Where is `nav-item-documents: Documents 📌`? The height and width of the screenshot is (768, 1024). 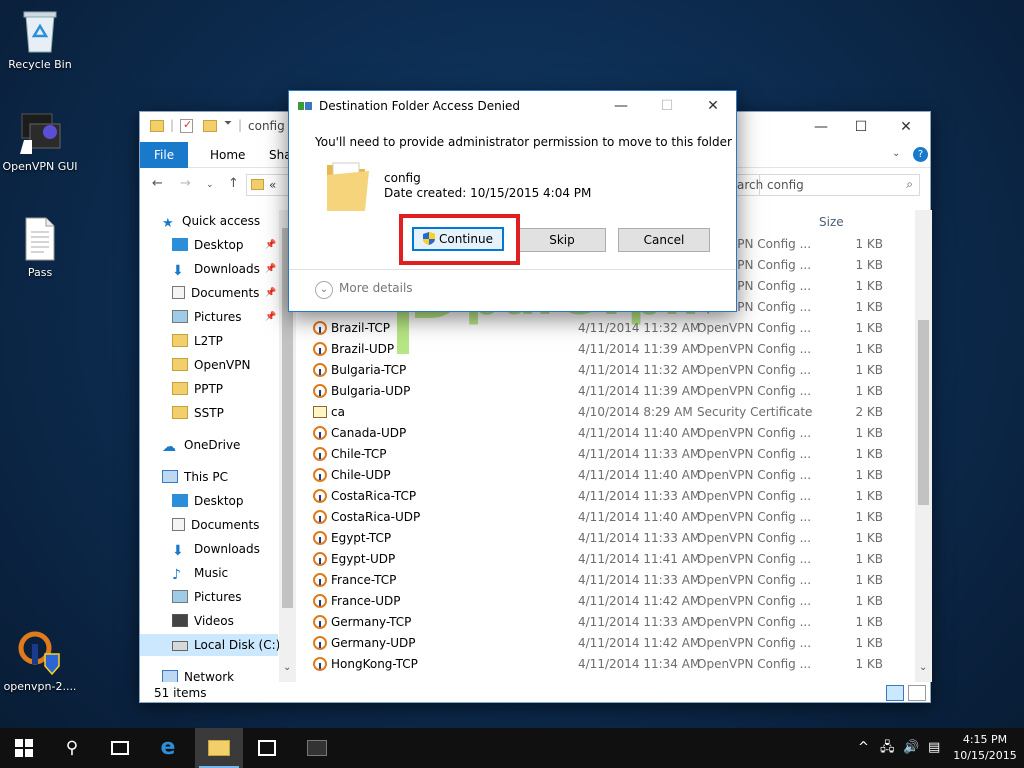
nav-item-documents: Documents 📌 is located at coordinates (224, 293).